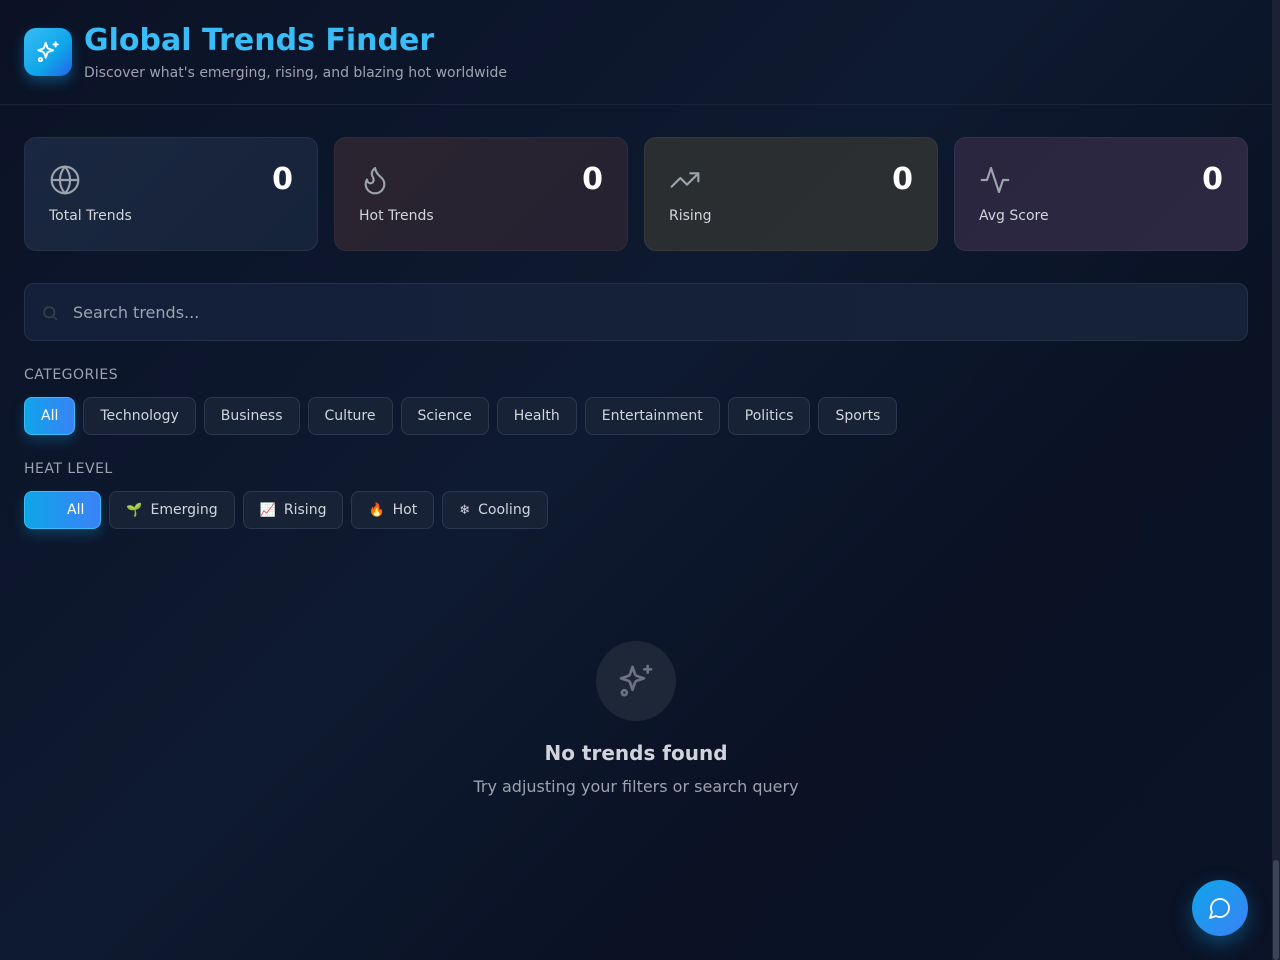 This screenshot has height=960, width=1280. I want to click on chat-button, so click(1220, 908).